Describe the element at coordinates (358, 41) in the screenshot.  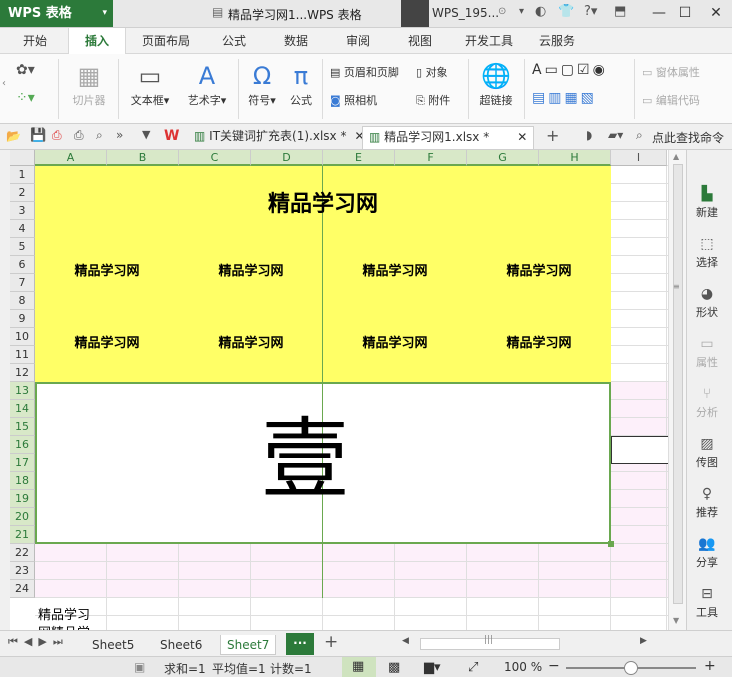
I see `tab-review: 审阅` at that location.